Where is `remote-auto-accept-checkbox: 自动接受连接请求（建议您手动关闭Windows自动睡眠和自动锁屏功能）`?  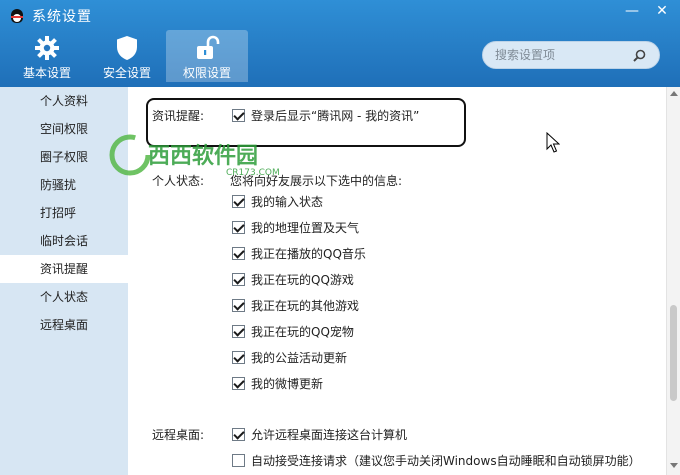 remote-auto-accept-checkbox: 自动接受连接请求（建议您手动关闭Windows自动睡眠和自动锁屏功能） is located at coordinates (436, 460).